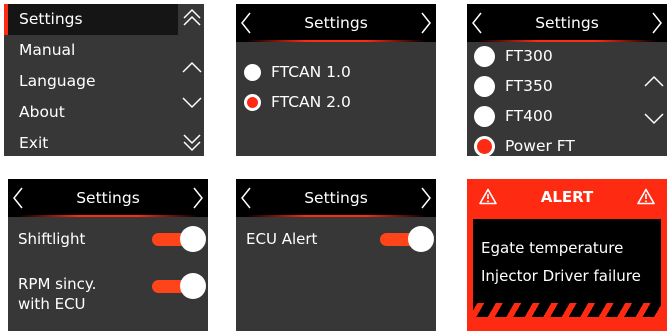 This screenshot has height=334, width=670. I want to click on ecu-settings-screen: Settings ECU Alert, so click(336, 255).